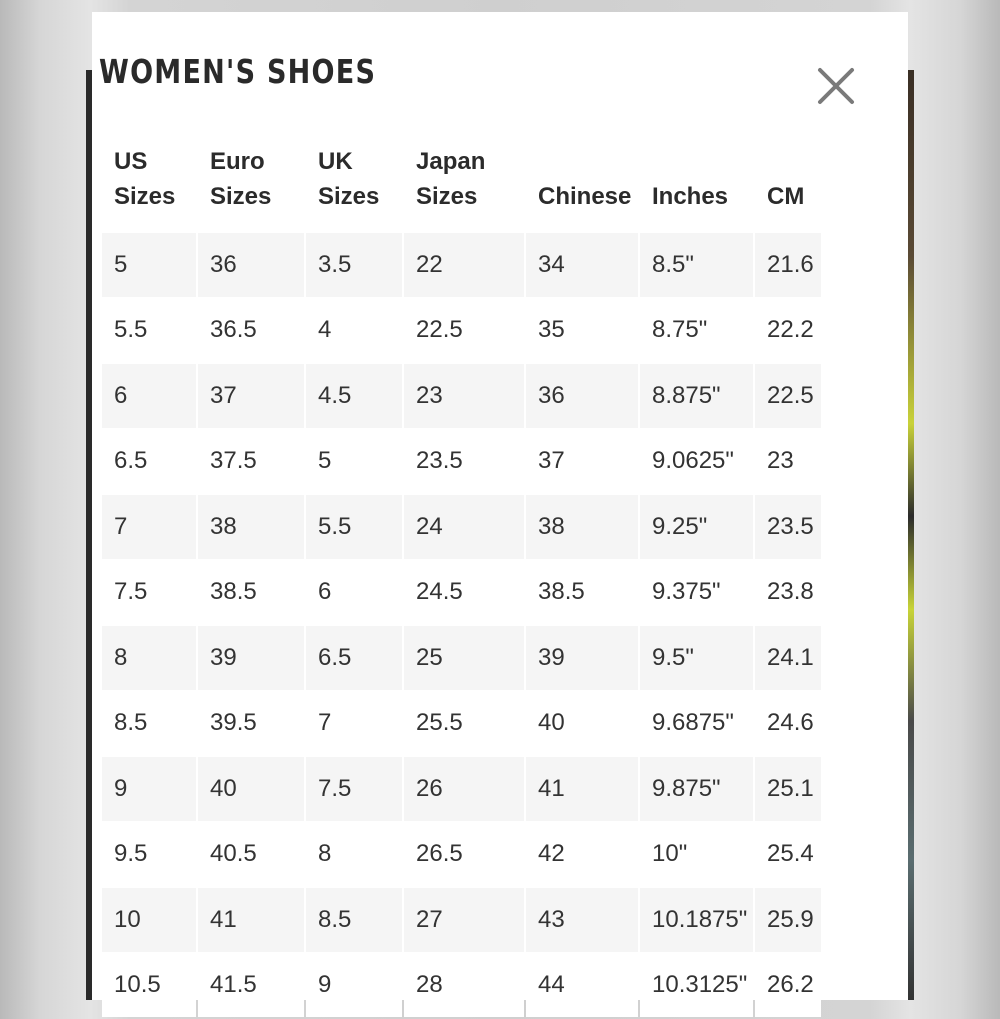  Describe the element at coordinates (354, 173) in the screenshot. I see `header-uk-sizes: UK Sizes` at that location.